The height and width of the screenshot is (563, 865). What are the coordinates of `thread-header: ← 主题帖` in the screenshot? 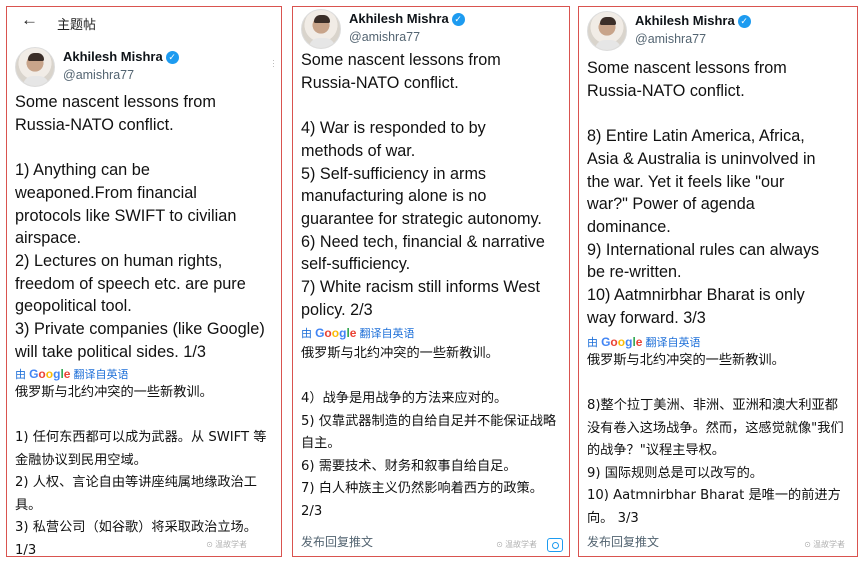 It's located at (144, 22).